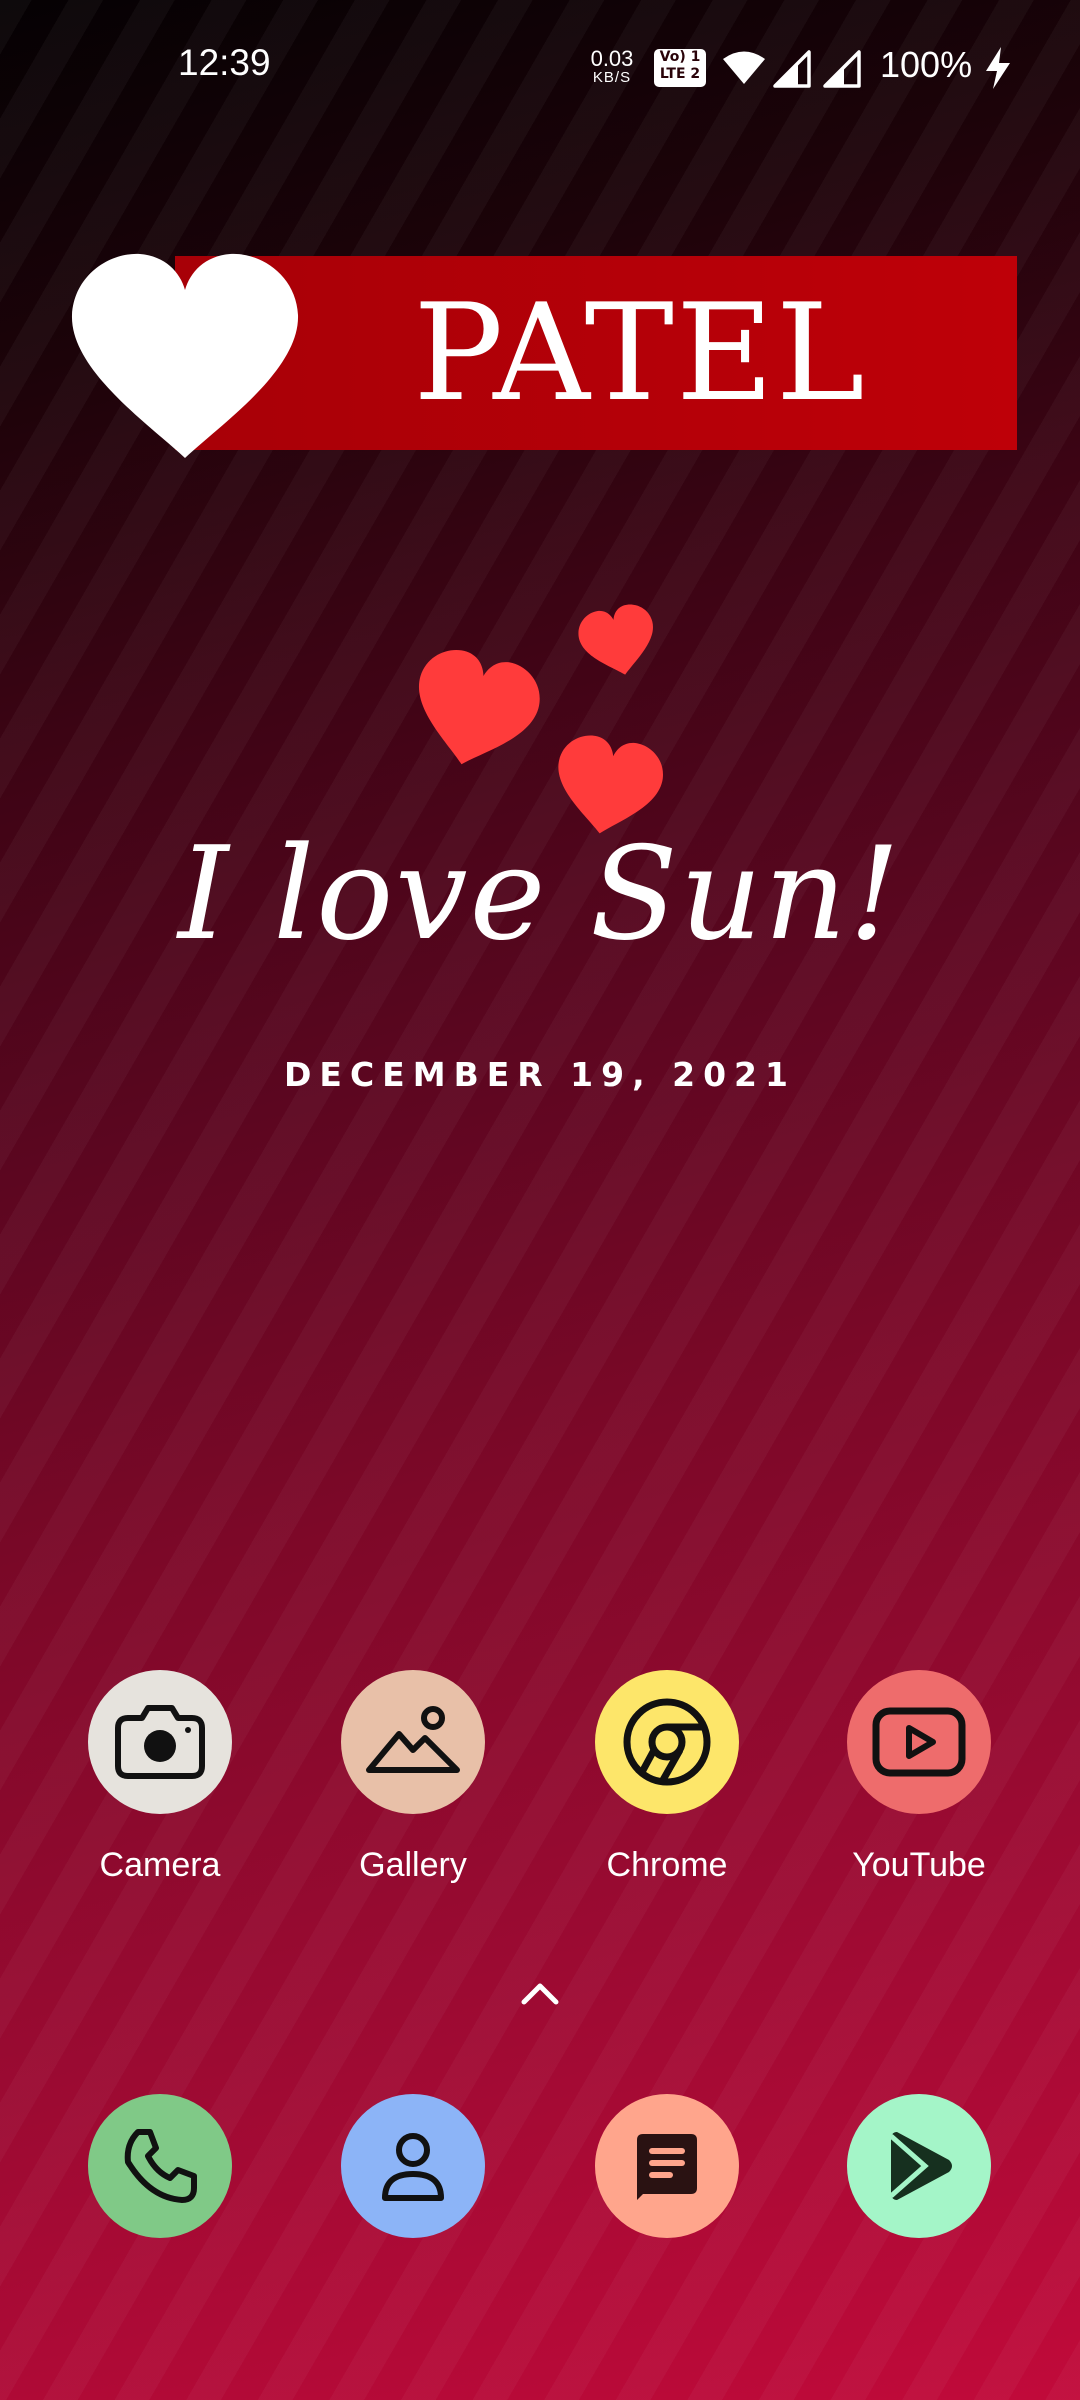 The image size is (1080, 2400). I want to click on network-speed: 0.03 KB/S, so click(612, 66).